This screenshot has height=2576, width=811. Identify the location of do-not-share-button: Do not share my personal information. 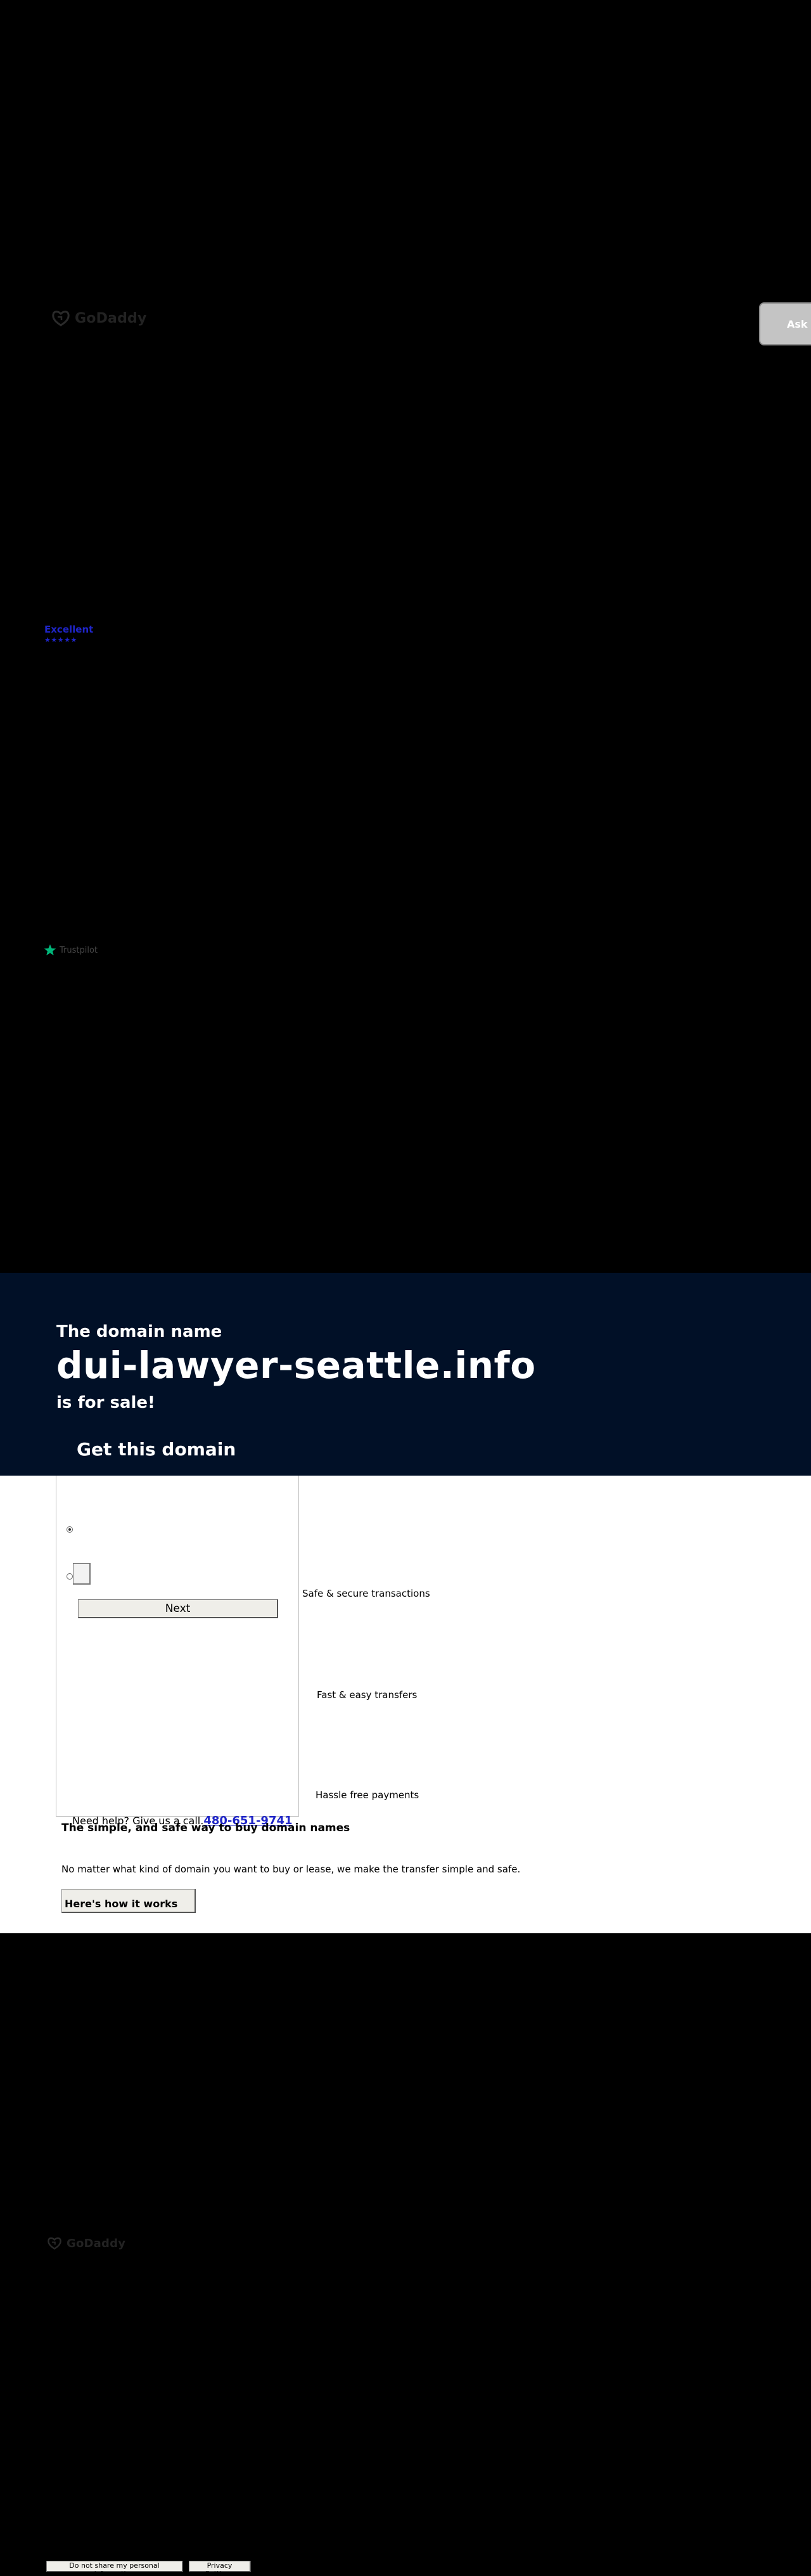
(114, 2568).